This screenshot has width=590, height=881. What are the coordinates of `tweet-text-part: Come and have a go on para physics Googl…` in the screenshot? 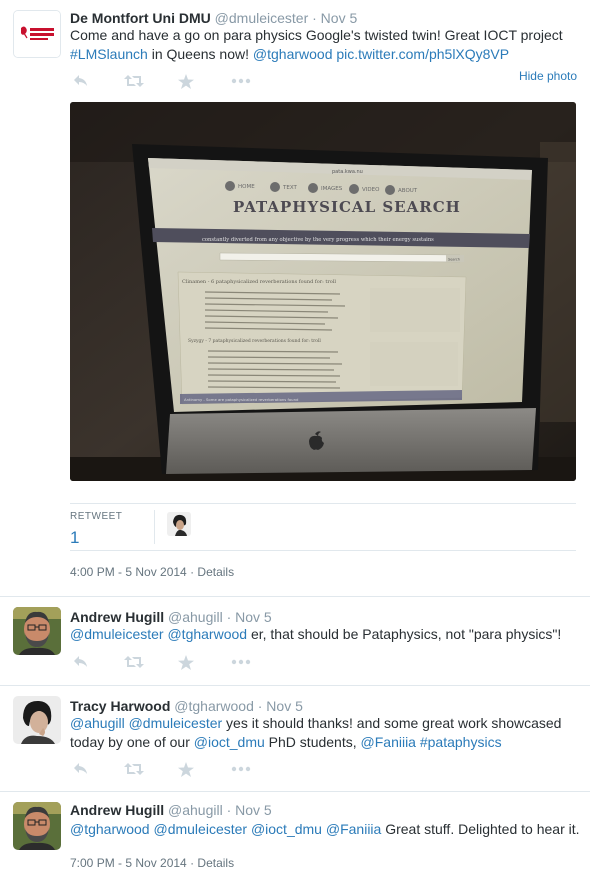 It's located at (316, 35).